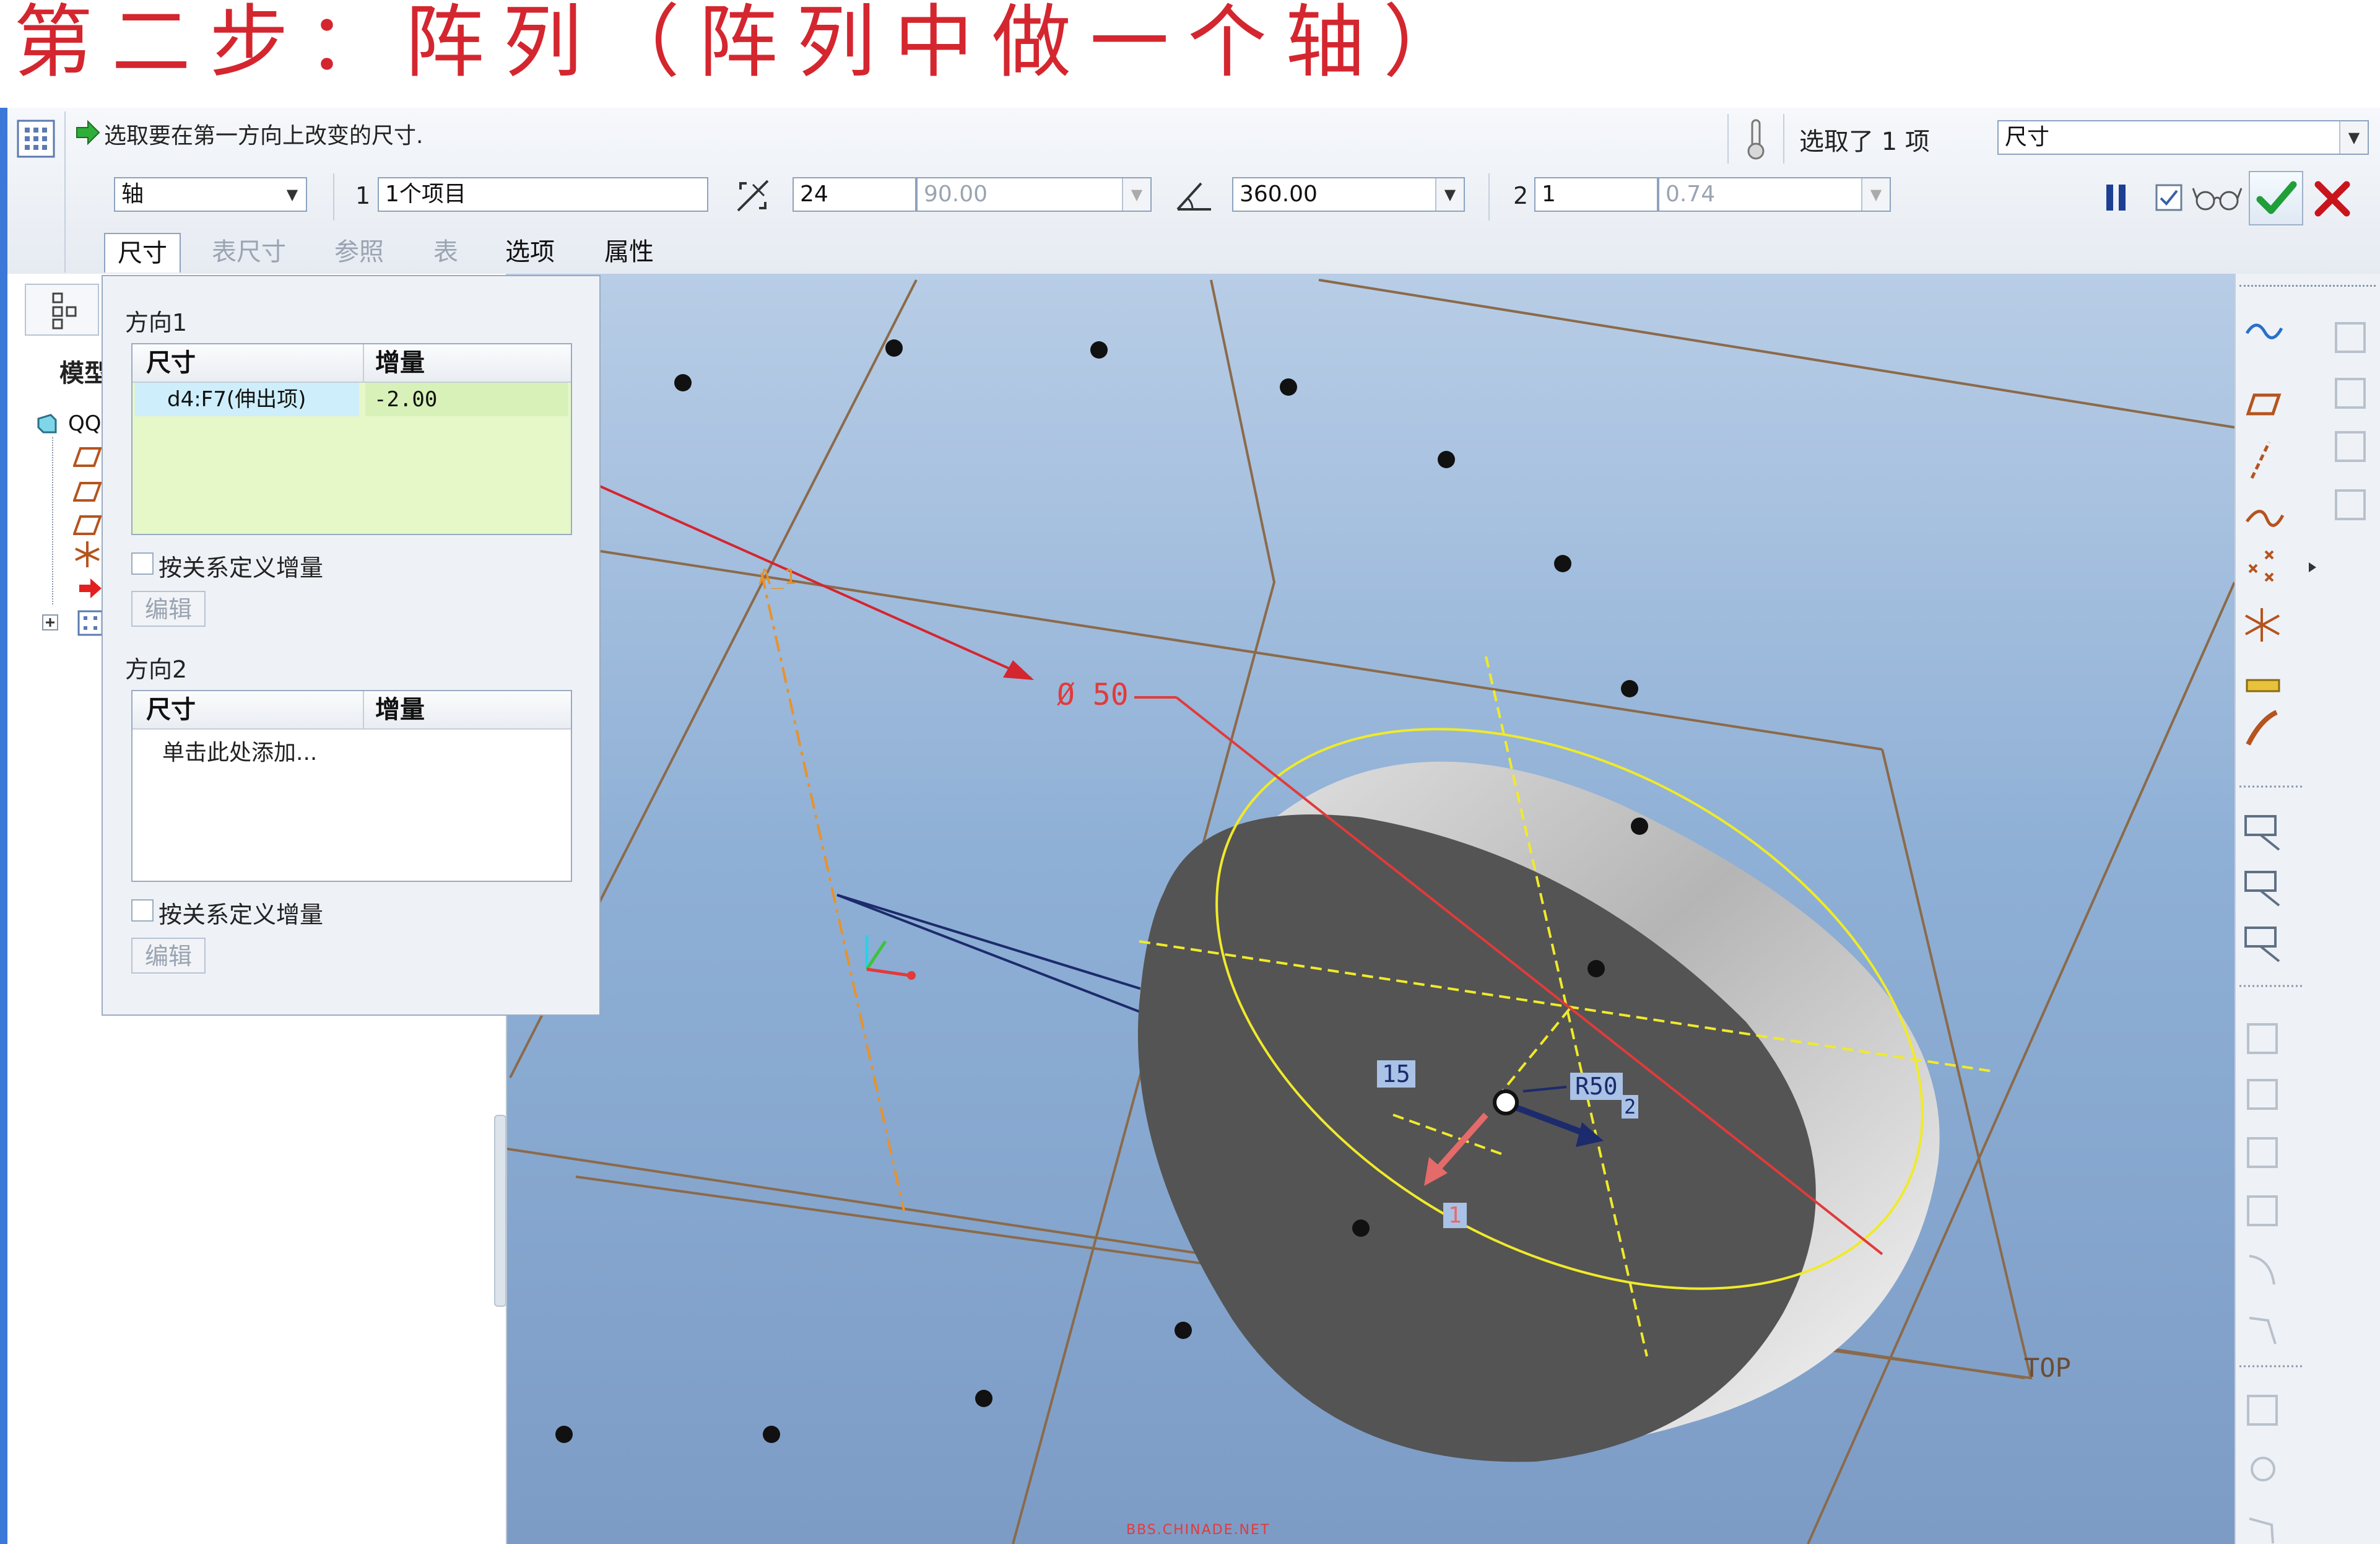 The height and width of the screenshot is (1544, 2380). I want to click on tree-icon, so click(64, 310).